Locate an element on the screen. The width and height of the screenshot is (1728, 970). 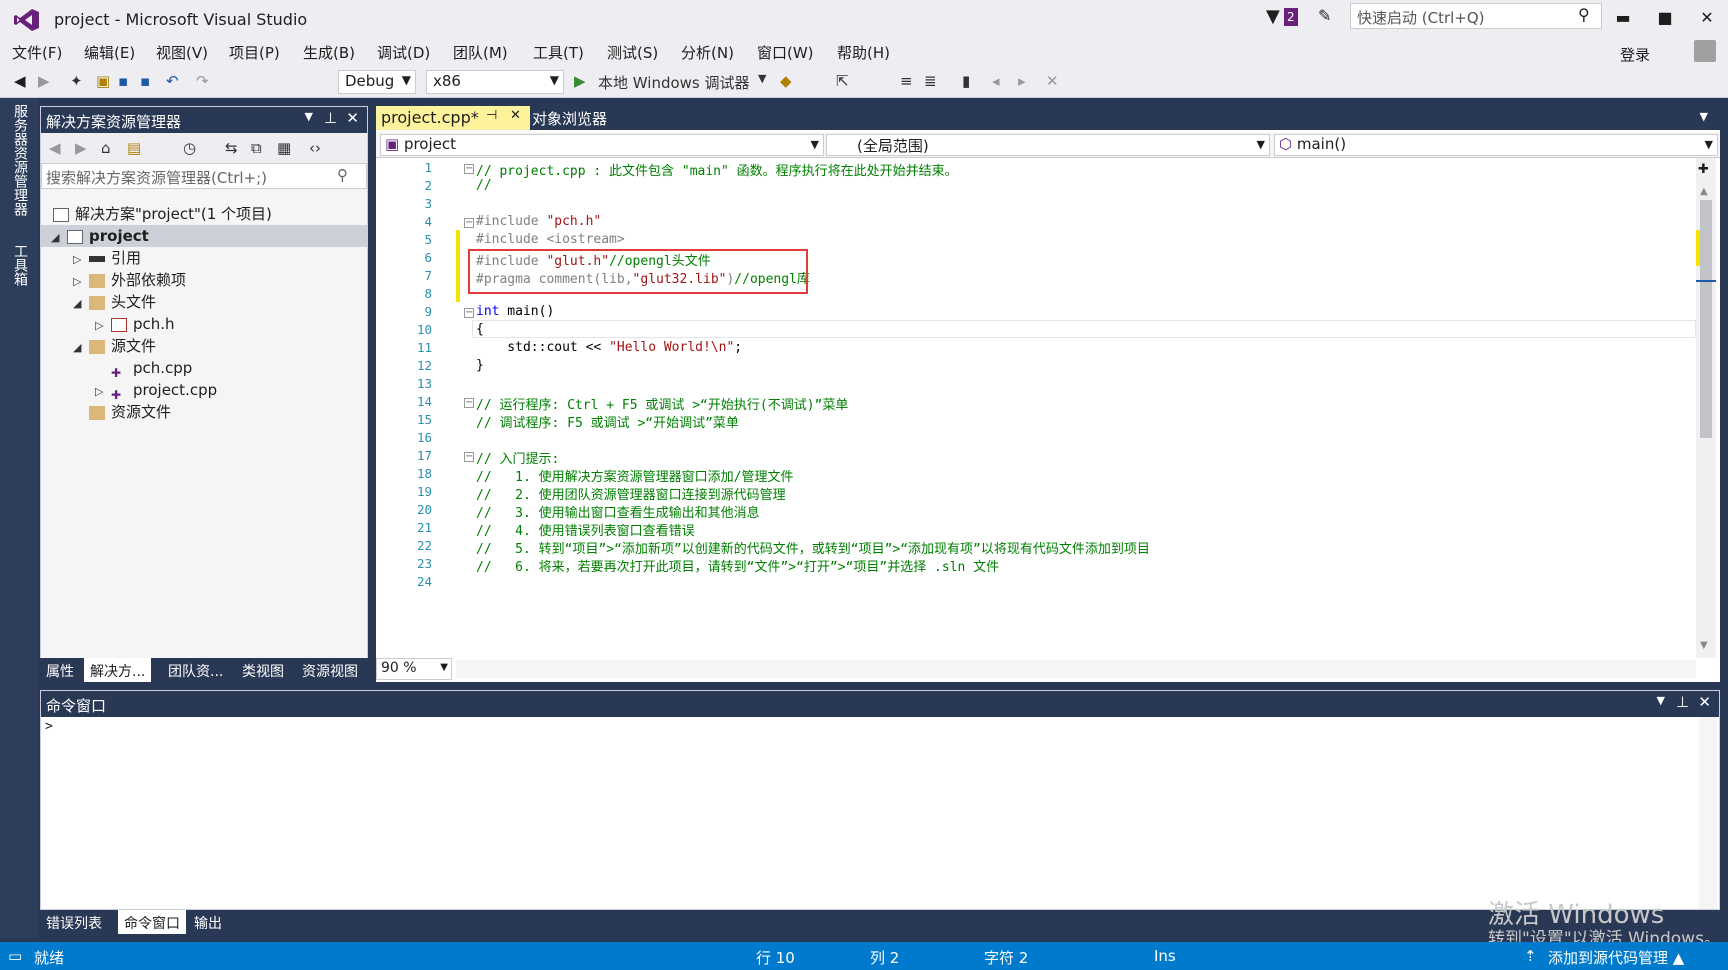
folder-view-icon: ▤ is located at coordinates (134, 148).